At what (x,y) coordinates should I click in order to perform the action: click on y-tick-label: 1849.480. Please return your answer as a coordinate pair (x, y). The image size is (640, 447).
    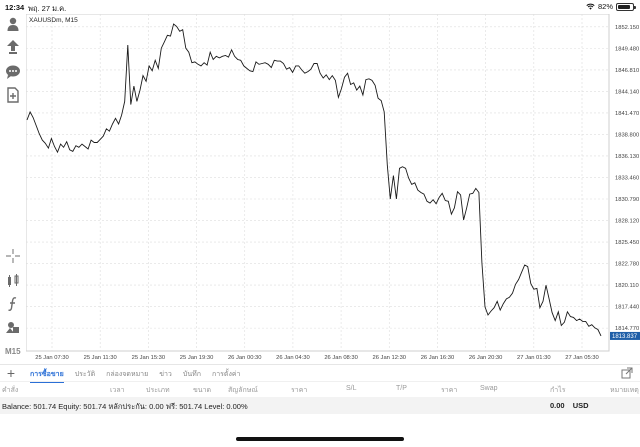
    Looking at the image, I should click on (627, 49).